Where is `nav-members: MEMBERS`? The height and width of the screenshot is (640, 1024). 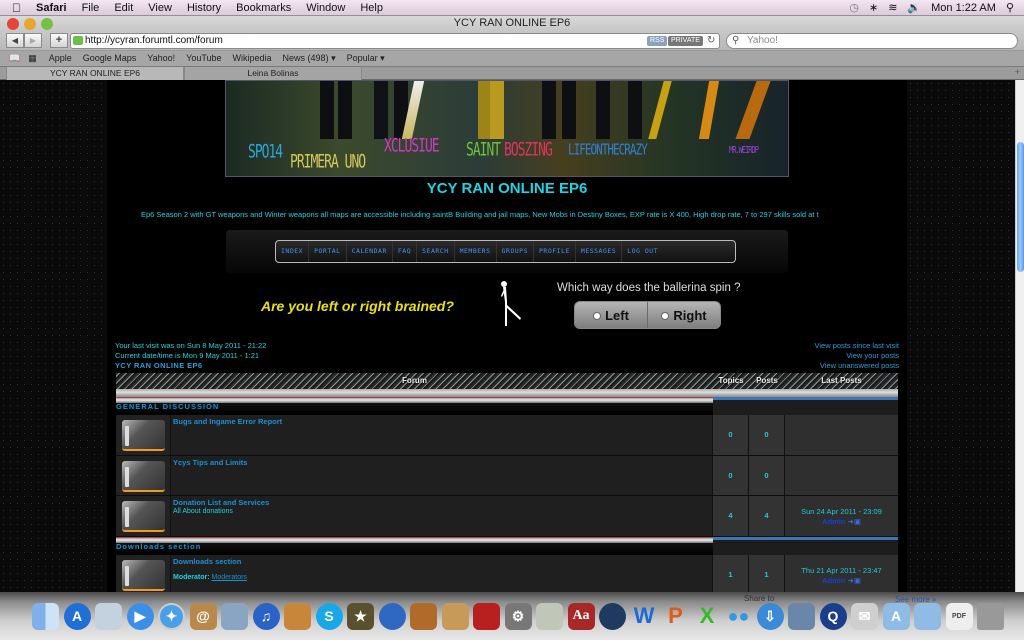 nav-members: MEMBERS is located at coordinates (476, 251).